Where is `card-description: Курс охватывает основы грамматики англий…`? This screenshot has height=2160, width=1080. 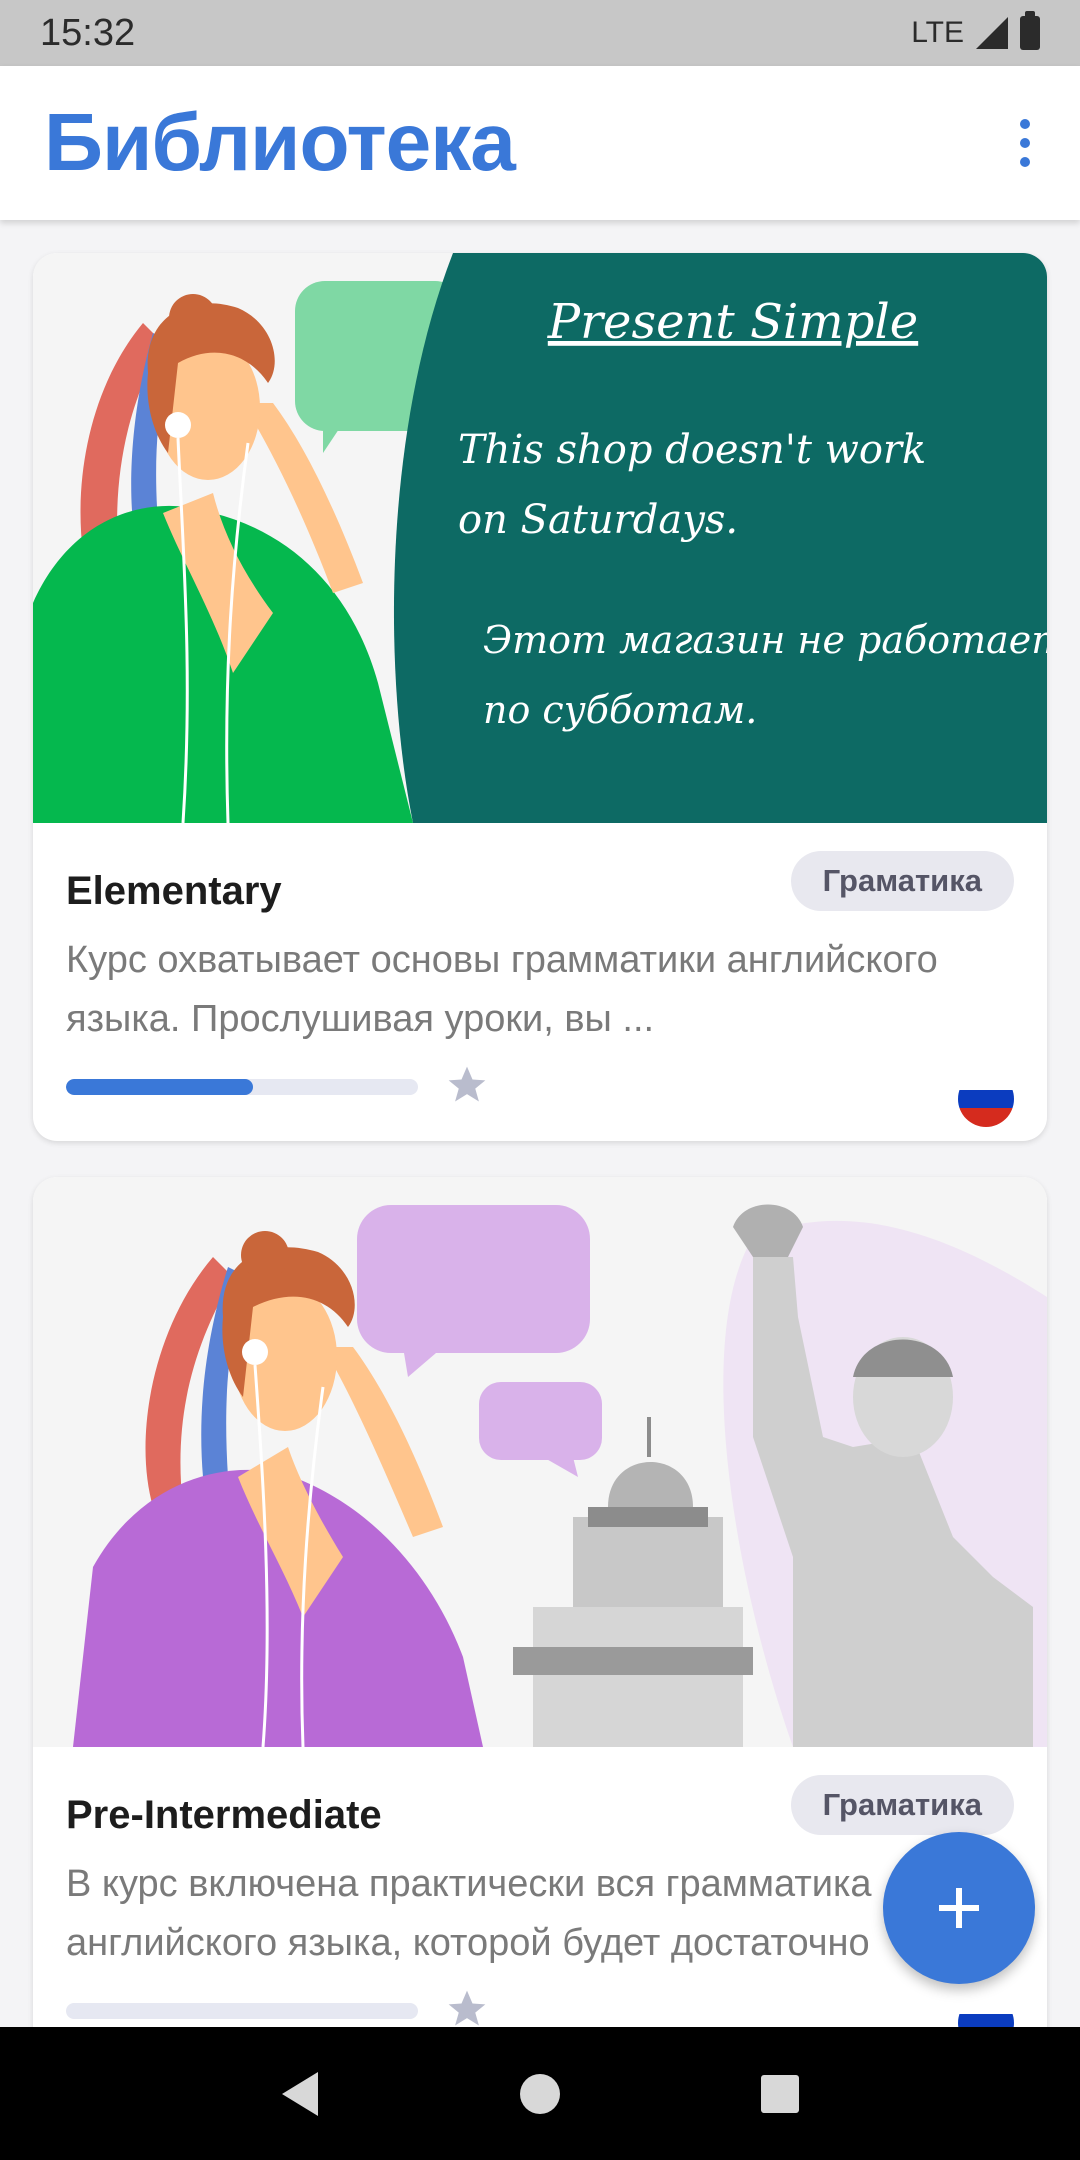
card-description: Курс охватывает основы грамматики англий… is located at coordinates (502, 989).